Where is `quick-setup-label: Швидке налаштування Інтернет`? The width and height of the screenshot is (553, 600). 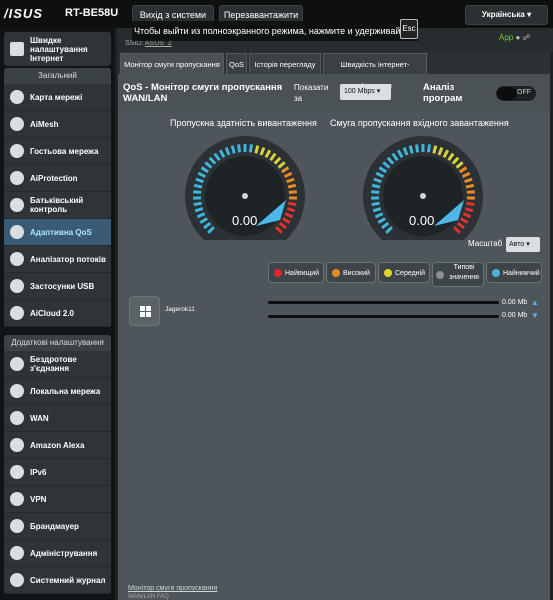
quick-setup-label: Швидке налаштування Інтернет is located at coordinates (59, 49).